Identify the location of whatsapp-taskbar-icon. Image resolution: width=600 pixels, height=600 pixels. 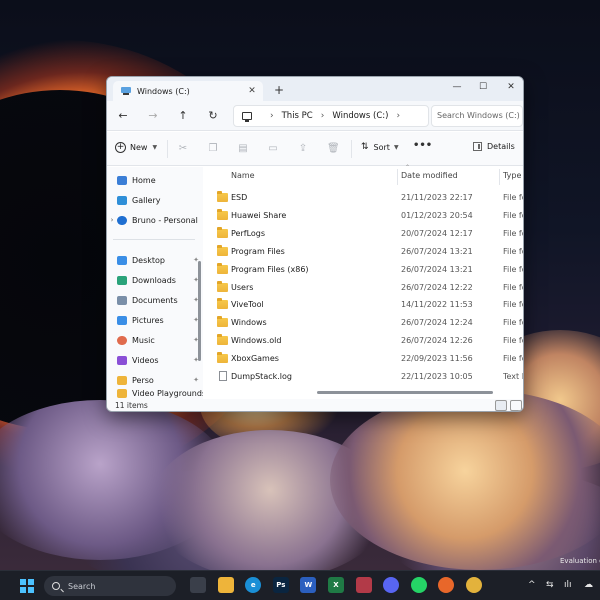
(418, 585).